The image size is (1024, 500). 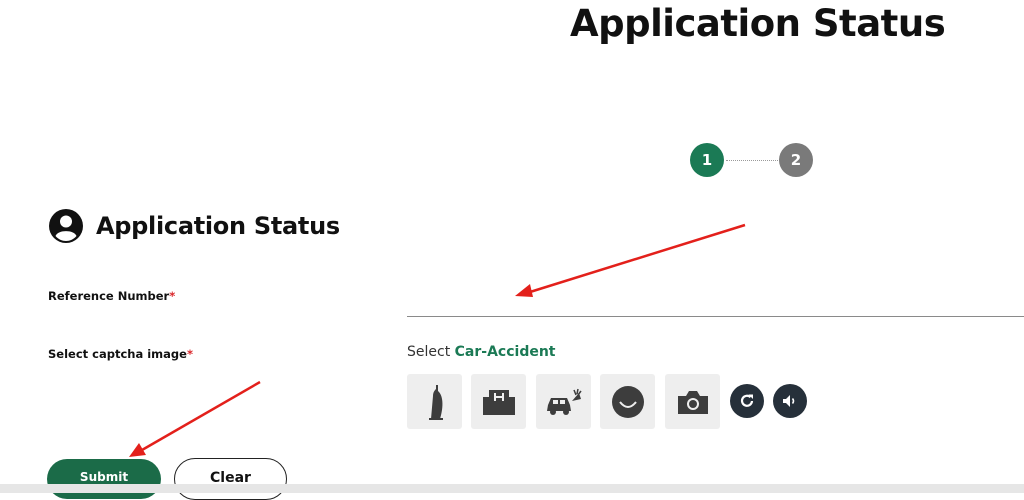 I want to click on tower-icon, so click(x=435, y=402).